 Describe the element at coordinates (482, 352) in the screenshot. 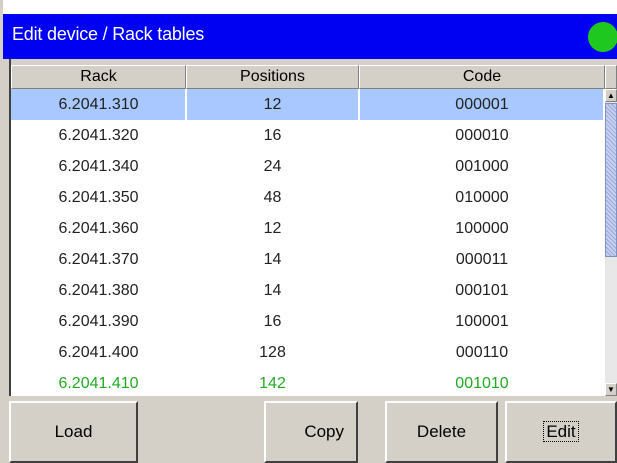

I see `cell-code: 000110` at that location.